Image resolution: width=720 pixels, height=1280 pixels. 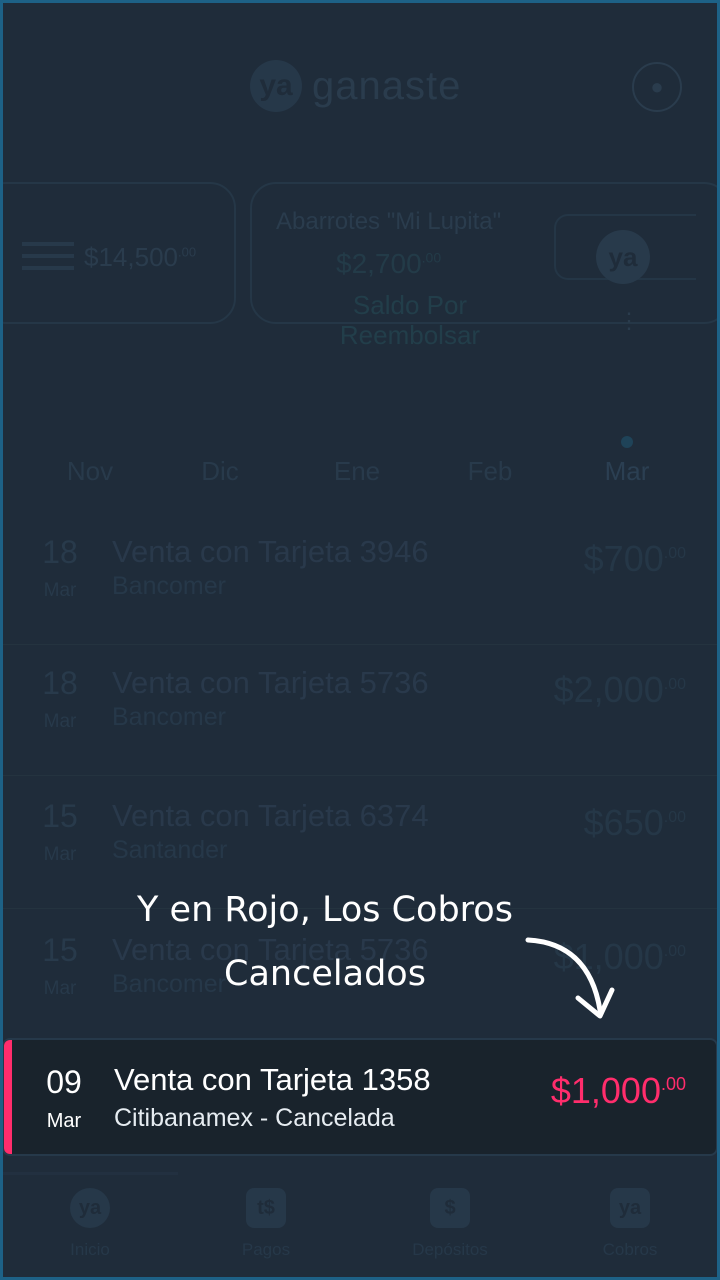 I want to click on business-name: Abarrotes "Mi Lupita", so click(x=389, y=221).